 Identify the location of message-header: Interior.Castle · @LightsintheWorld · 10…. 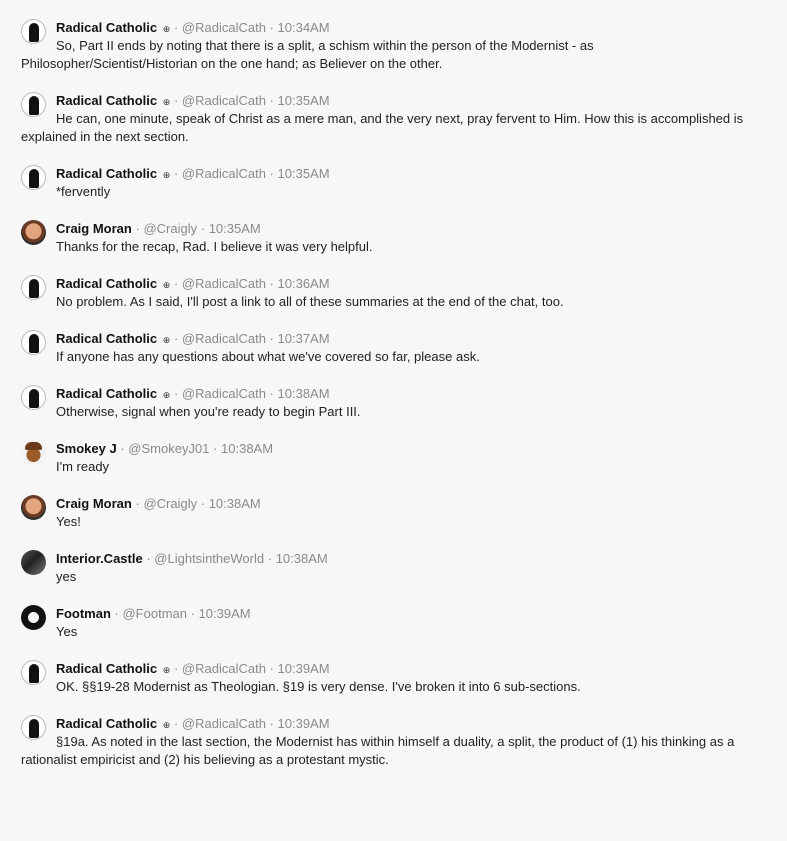
(411, 558).